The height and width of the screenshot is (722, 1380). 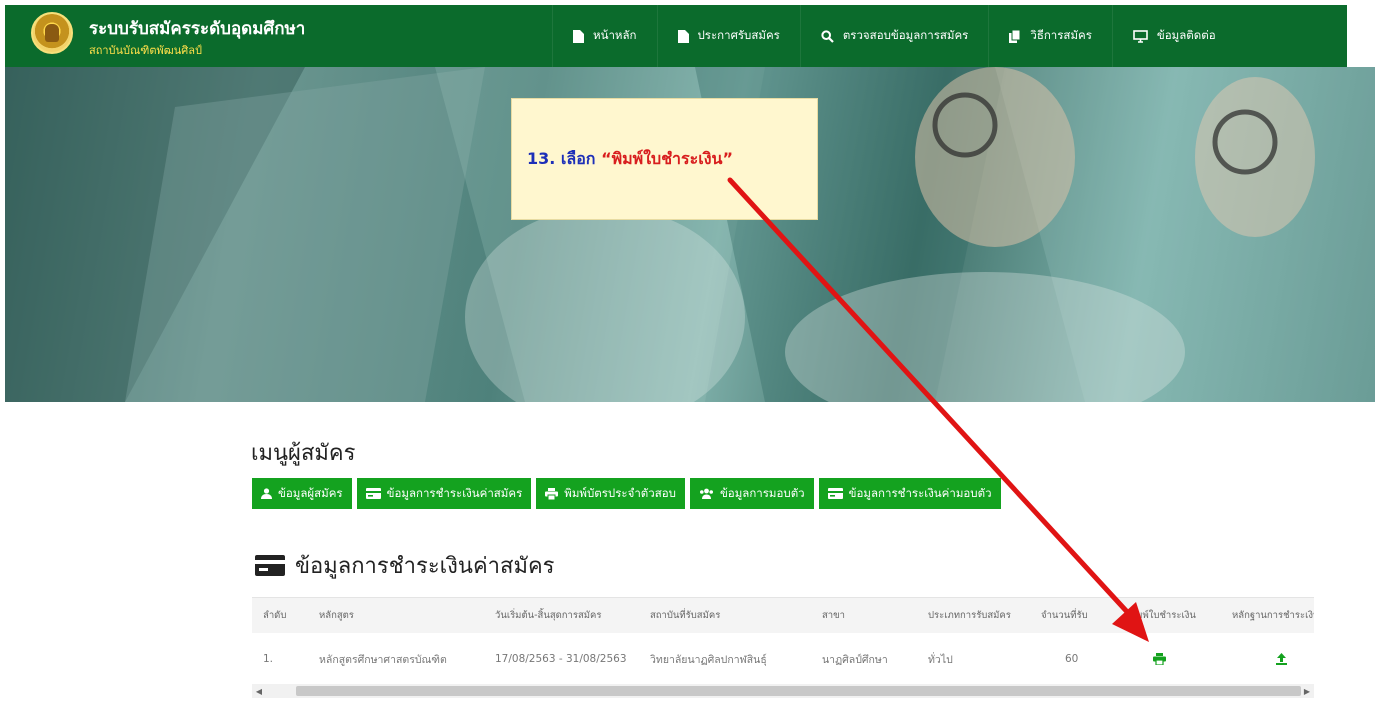 What do you see at coordinates (1064, 615) in the screenshot?
I see `col-seats: จำนวนที่รับ` at bounding box center [1064, 615].